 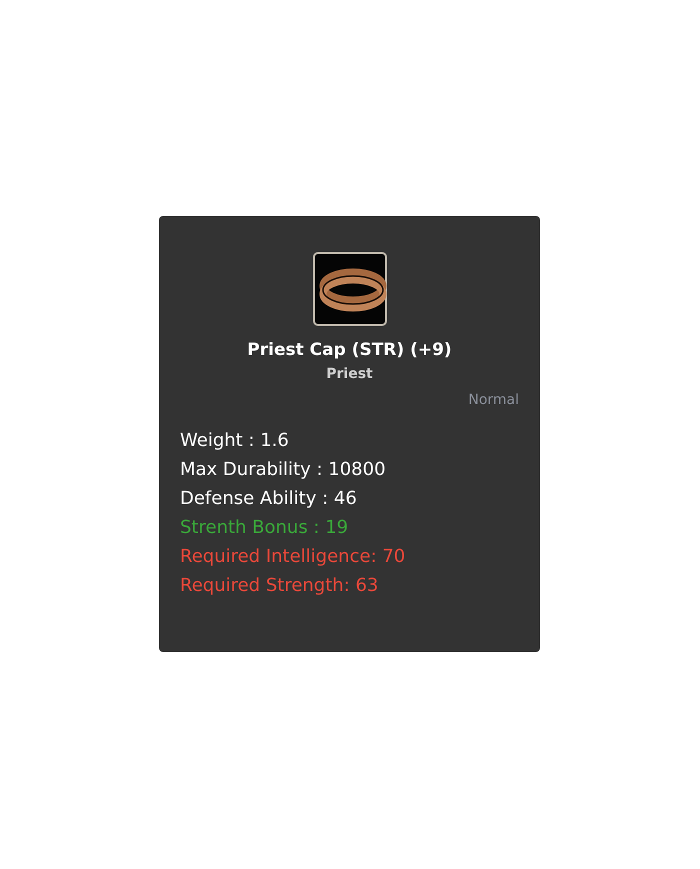 I want to click on stat-line: Max Durability : 10800, so click(x=283, y=470).